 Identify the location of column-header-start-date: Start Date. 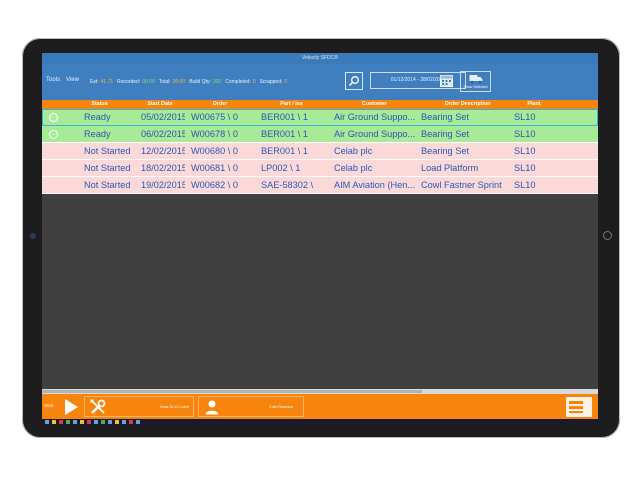
(160, 104).